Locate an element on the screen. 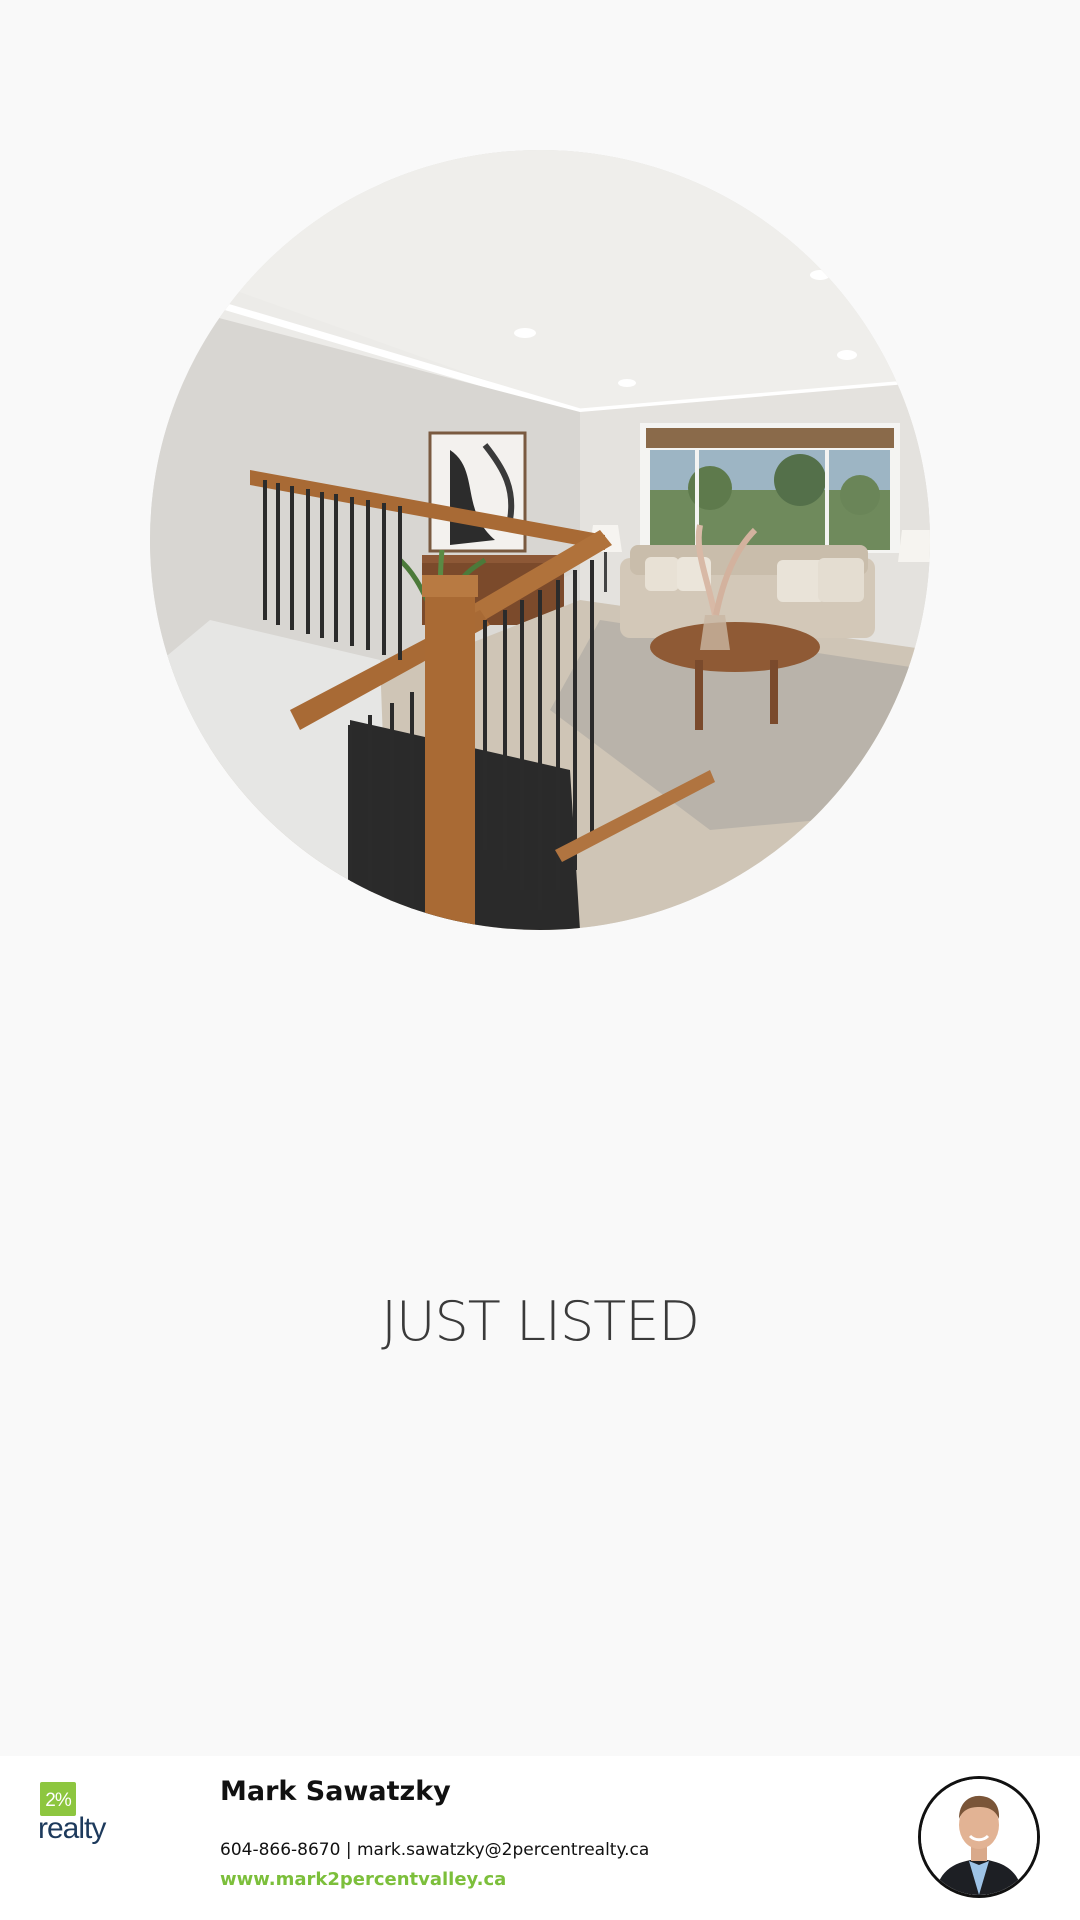 The height and width of the screenshot is (1920, 1080). agent-name: Mark Sawatzky is located at coordinates (335, 1791).